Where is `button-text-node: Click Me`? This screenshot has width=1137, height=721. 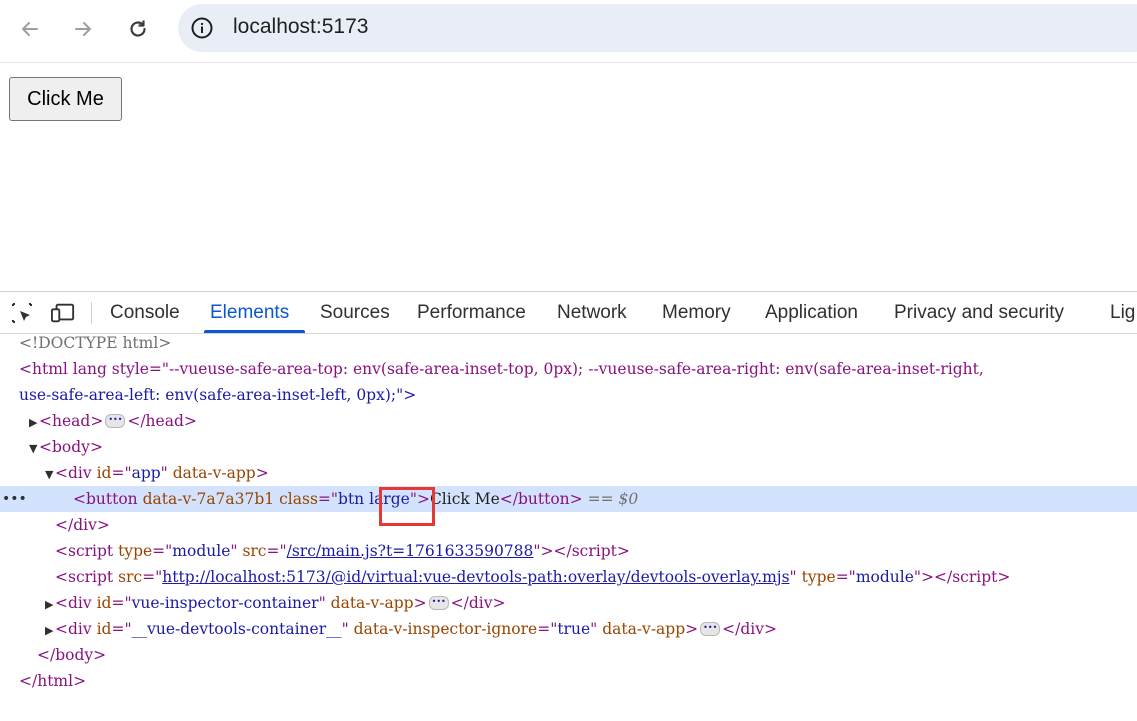 button-text-node: Click Me is located at coordinates (464, 499).